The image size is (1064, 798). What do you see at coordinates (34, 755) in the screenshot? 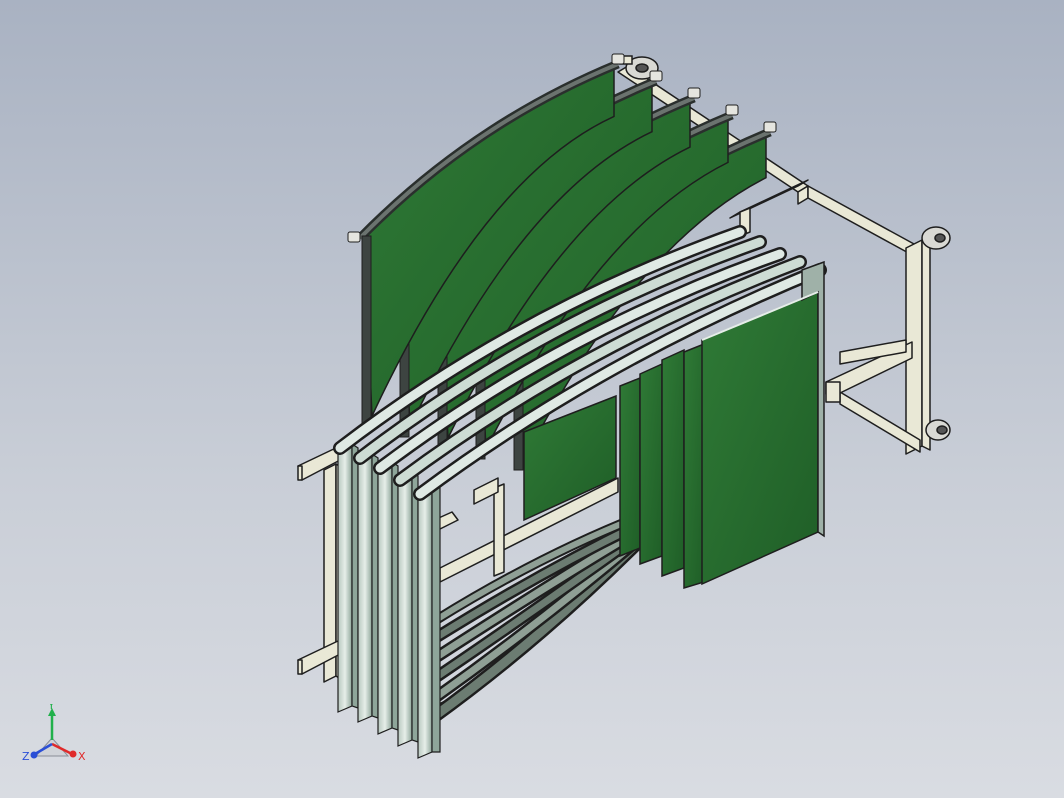
I see `z-axis-ball-icon` at bounding box center [34, 755].